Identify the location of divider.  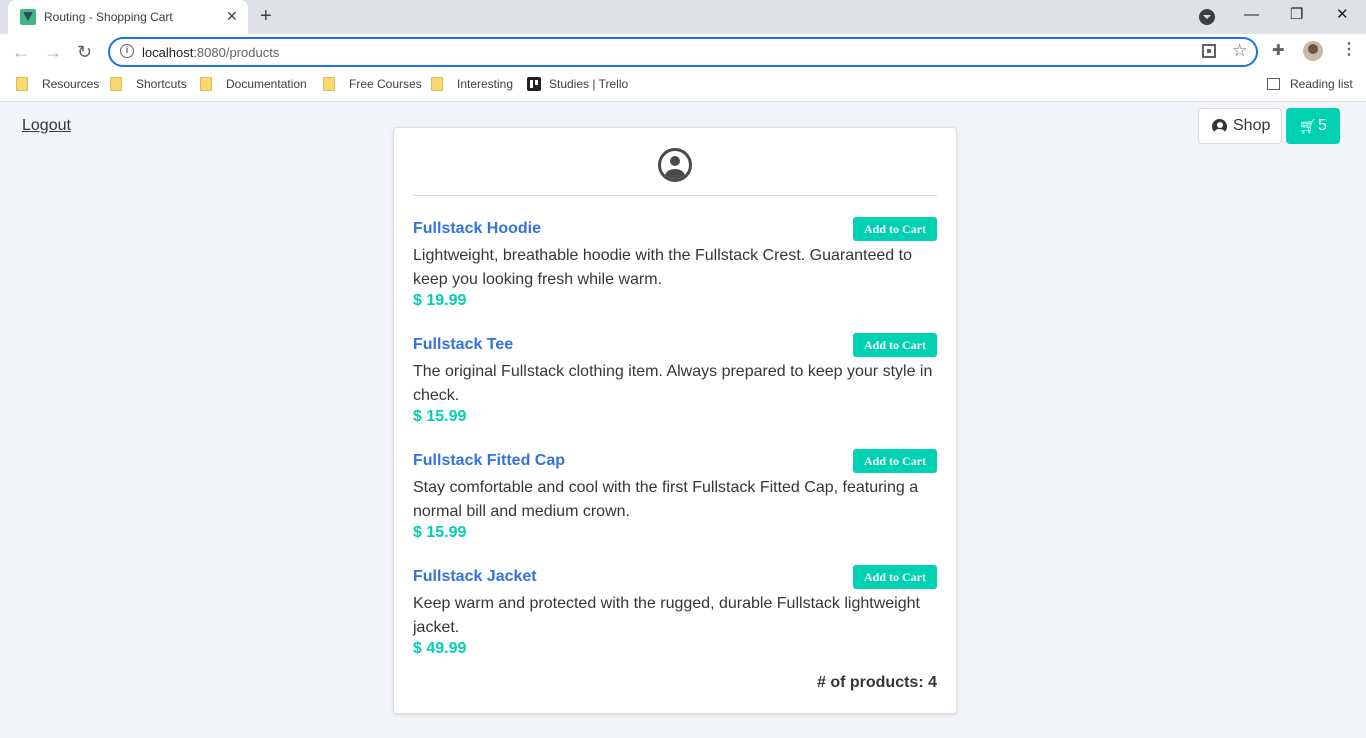
(675, 195).